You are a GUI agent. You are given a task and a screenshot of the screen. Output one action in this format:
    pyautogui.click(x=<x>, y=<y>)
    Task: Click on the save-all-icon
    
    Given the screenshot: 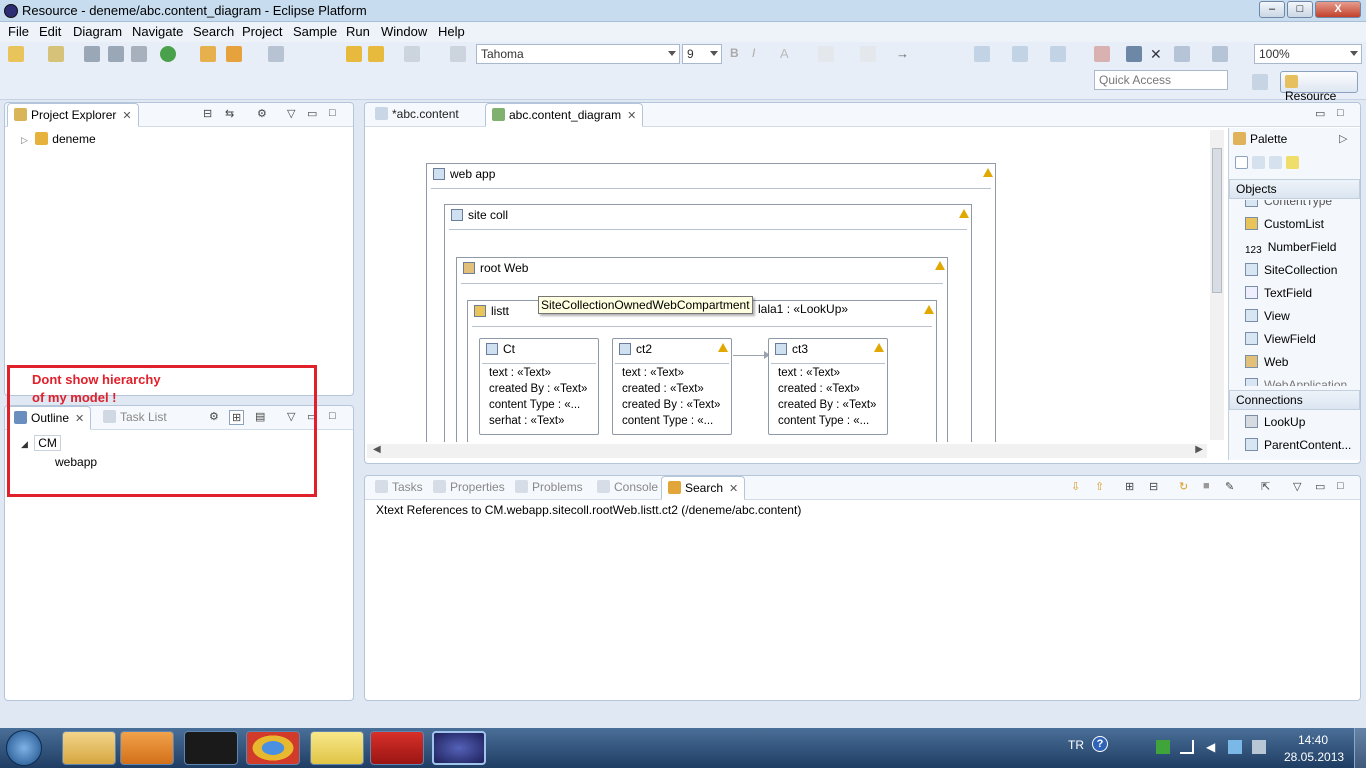 What is the action you would take?
    pyautogui.click(x=116, y=54)
    